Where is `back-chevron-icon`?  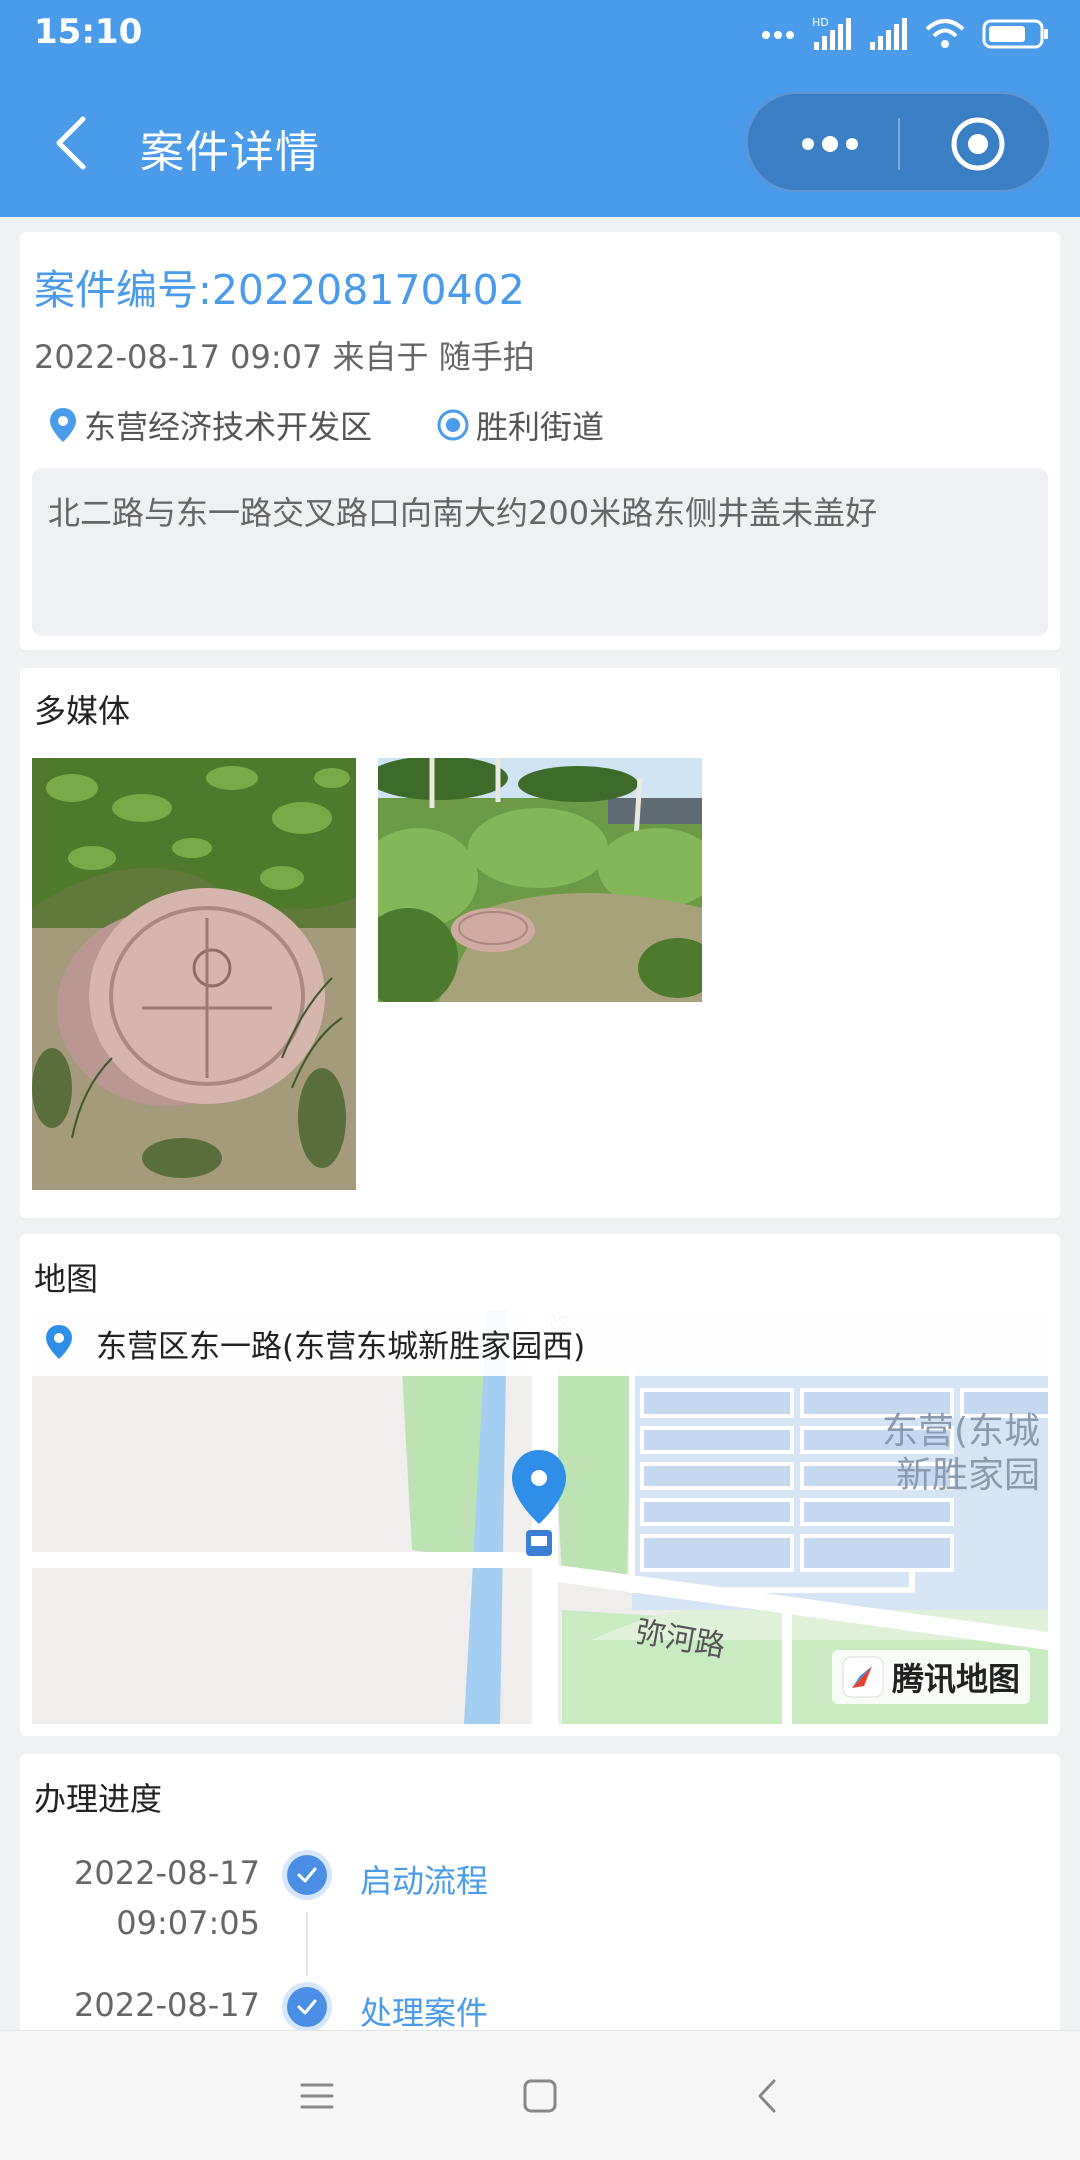
back-chevron-icon is located at coordinates (767, 2096).